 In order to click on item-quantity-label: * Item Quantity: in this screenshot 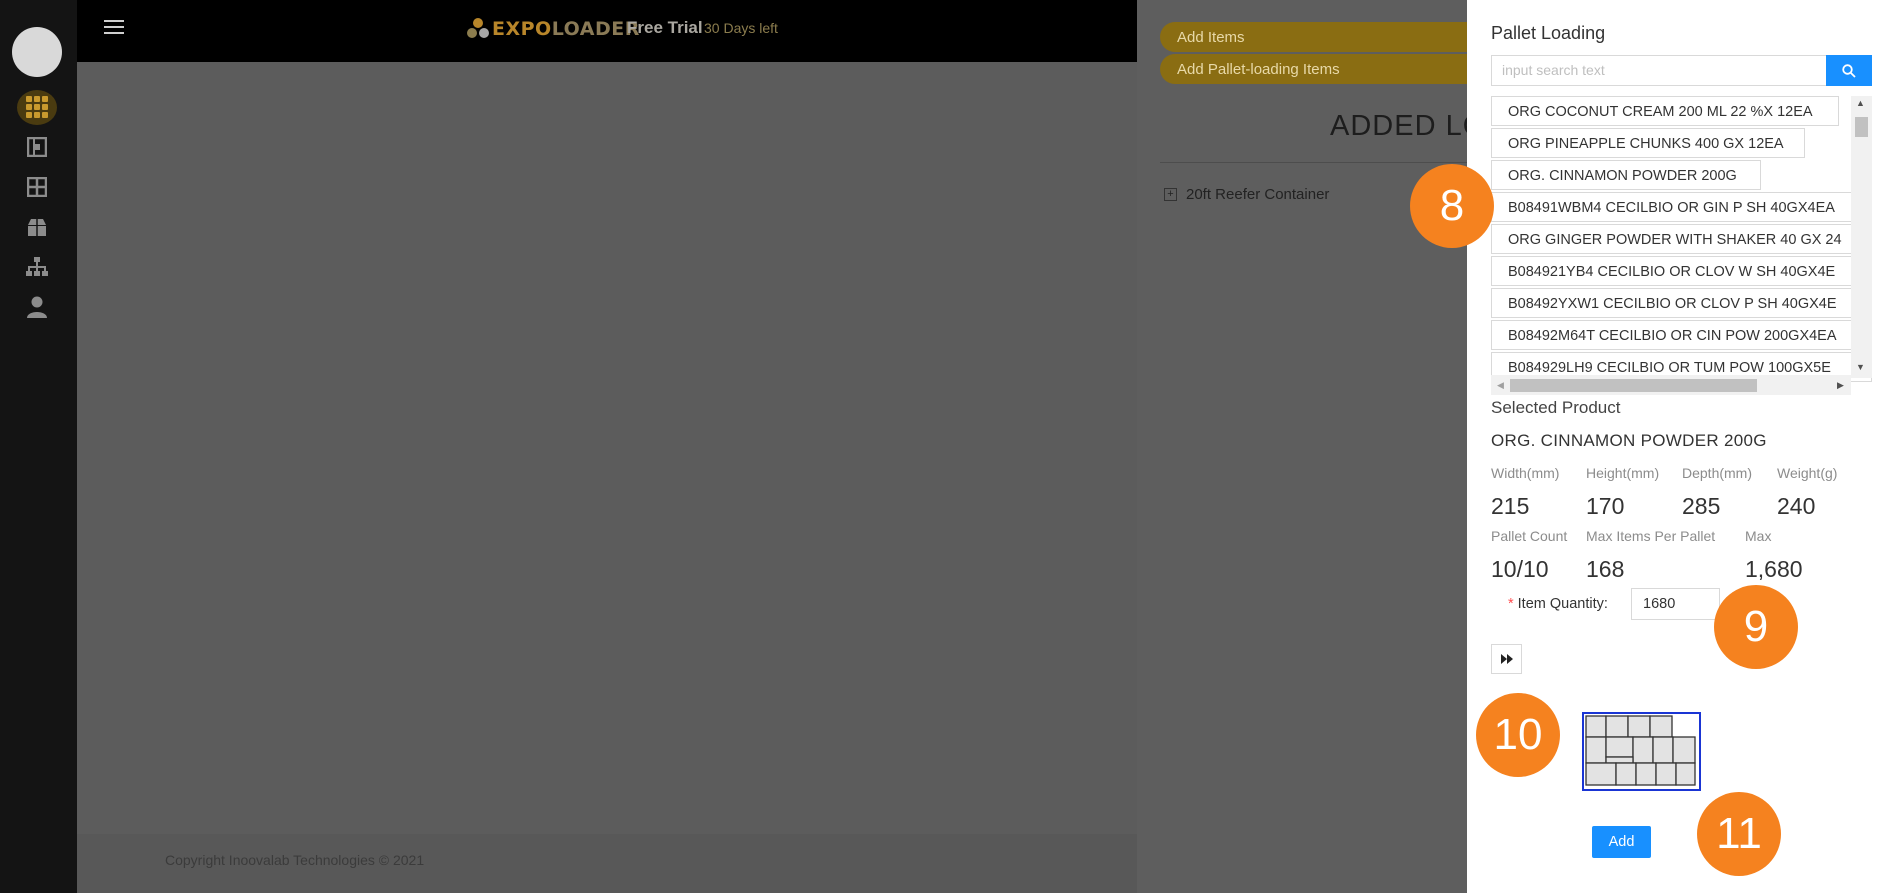, I will do `click(1558, 604)`.